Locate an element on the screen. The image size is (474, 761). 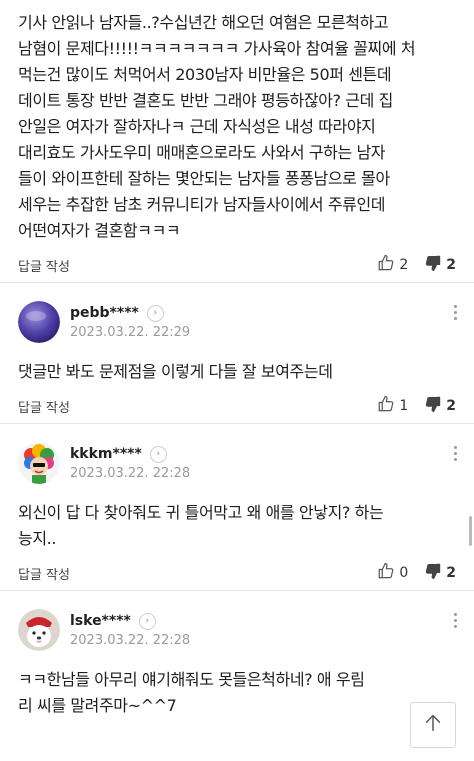
comment-line: 능지.. is located at coordinates (37, 538).